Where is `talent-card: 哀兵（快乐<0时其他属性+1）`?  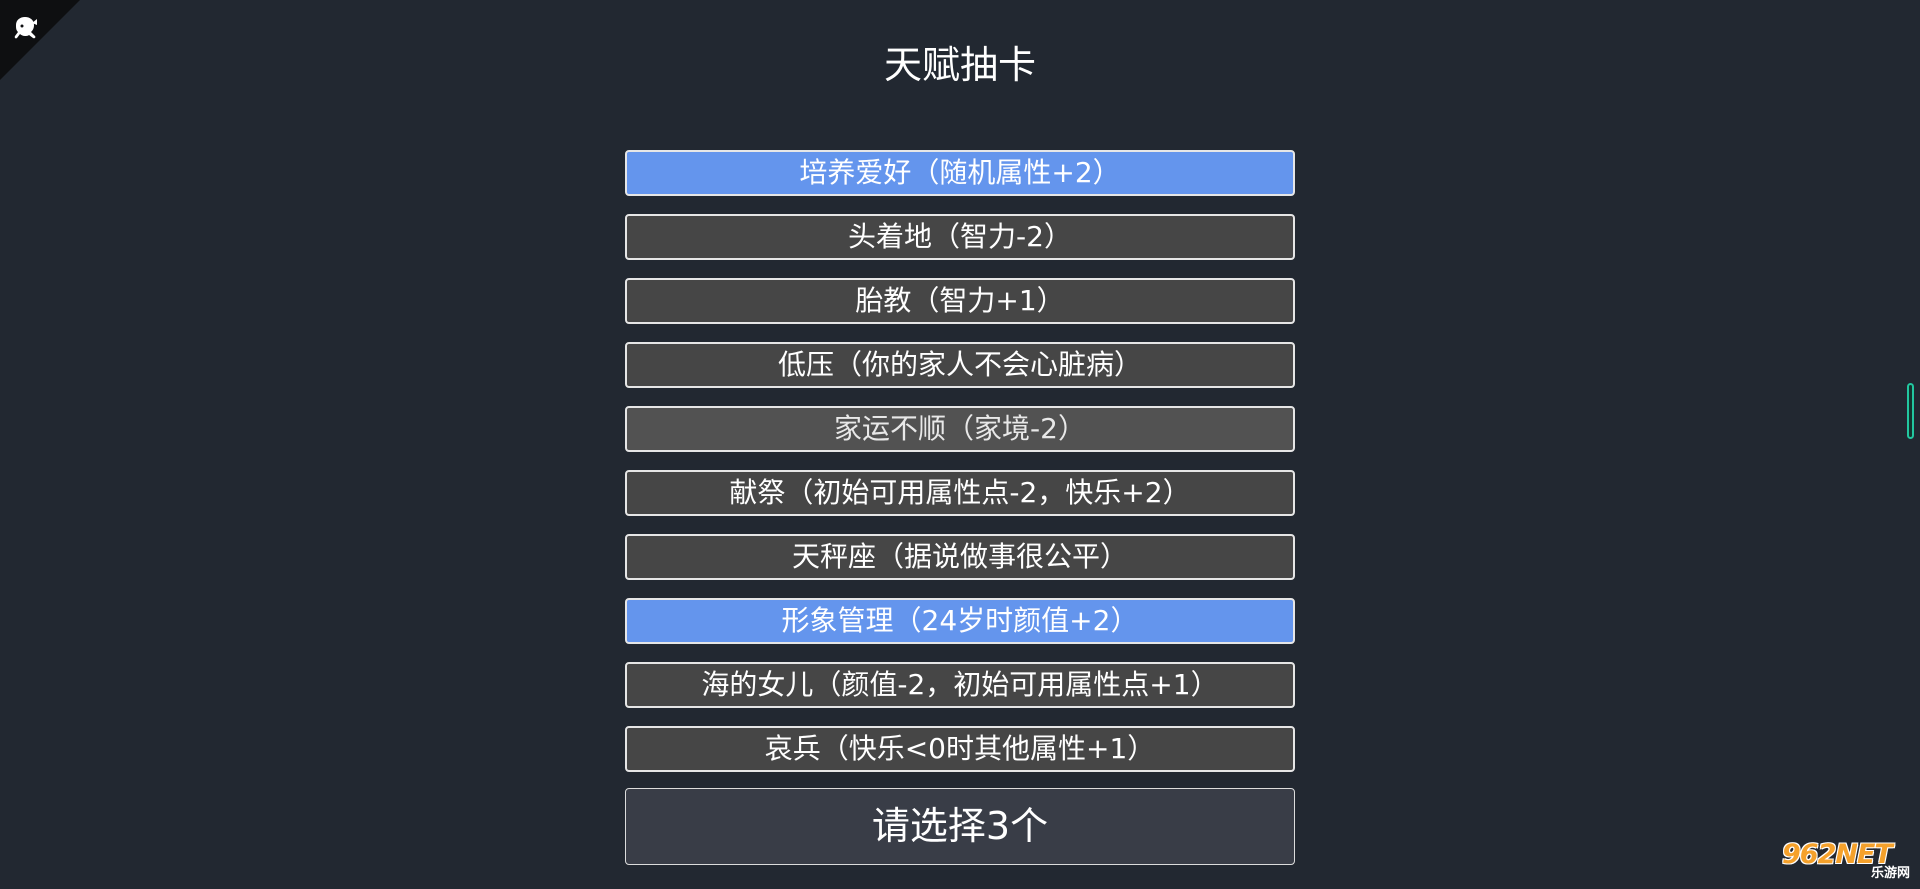
talent-card: 哀兵（快乐<0时其他属性+1） is located at coordinates (960, 749).